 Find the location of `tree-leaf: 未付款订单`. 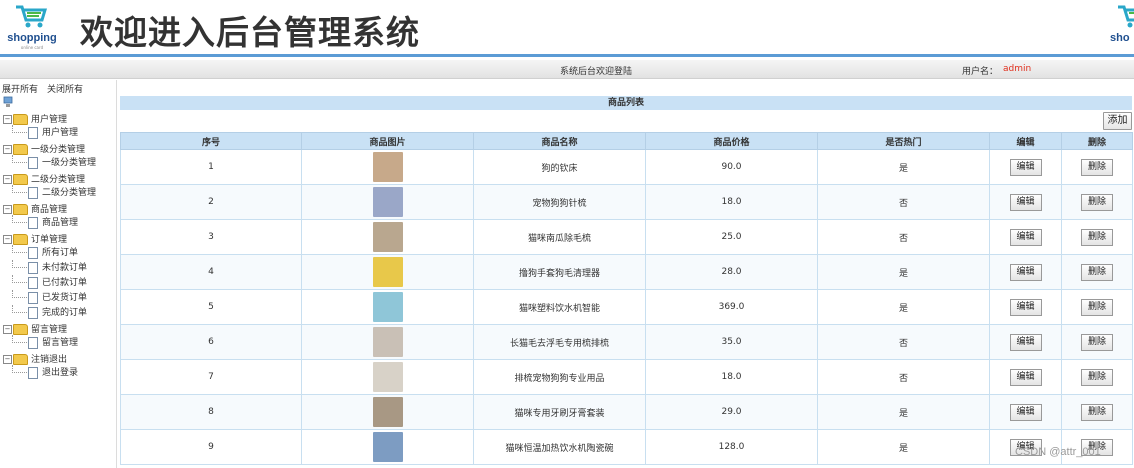

tree-leaf: 未付款订单 is located at coordinates (49, 267).